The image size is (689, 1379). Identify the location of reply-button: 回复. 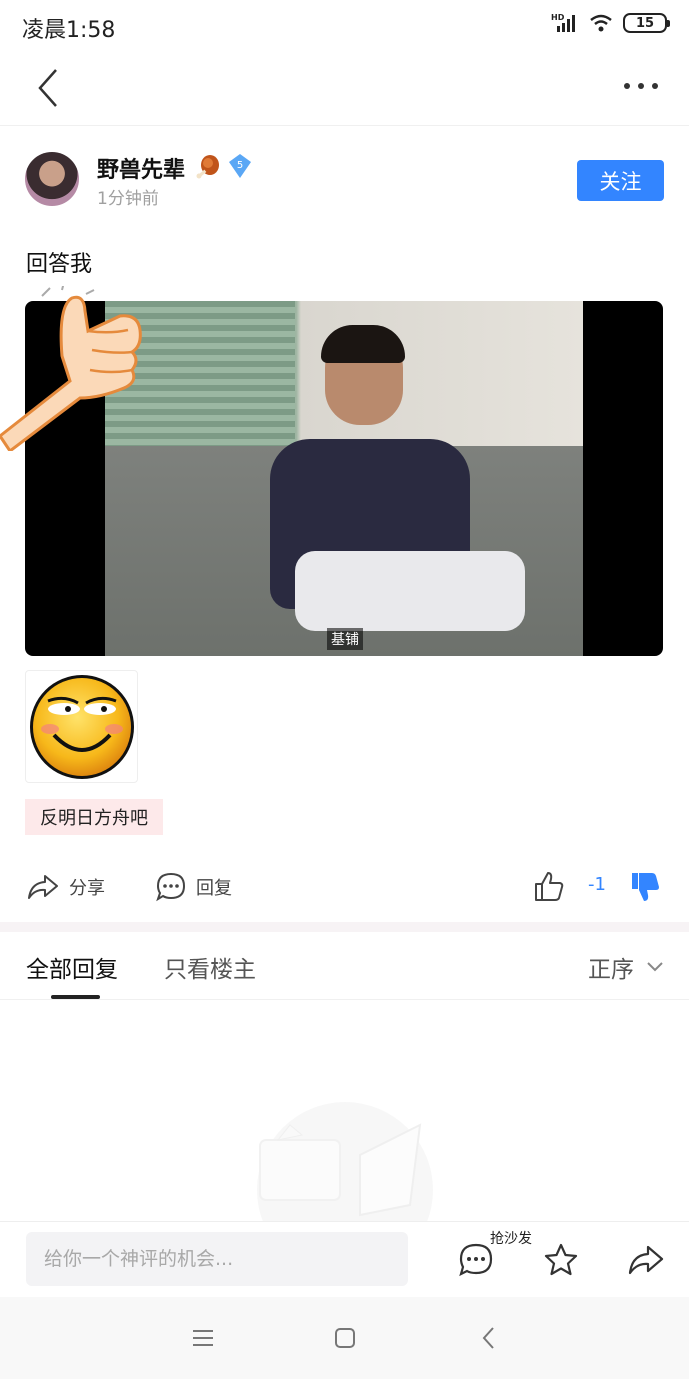
(194, 887).